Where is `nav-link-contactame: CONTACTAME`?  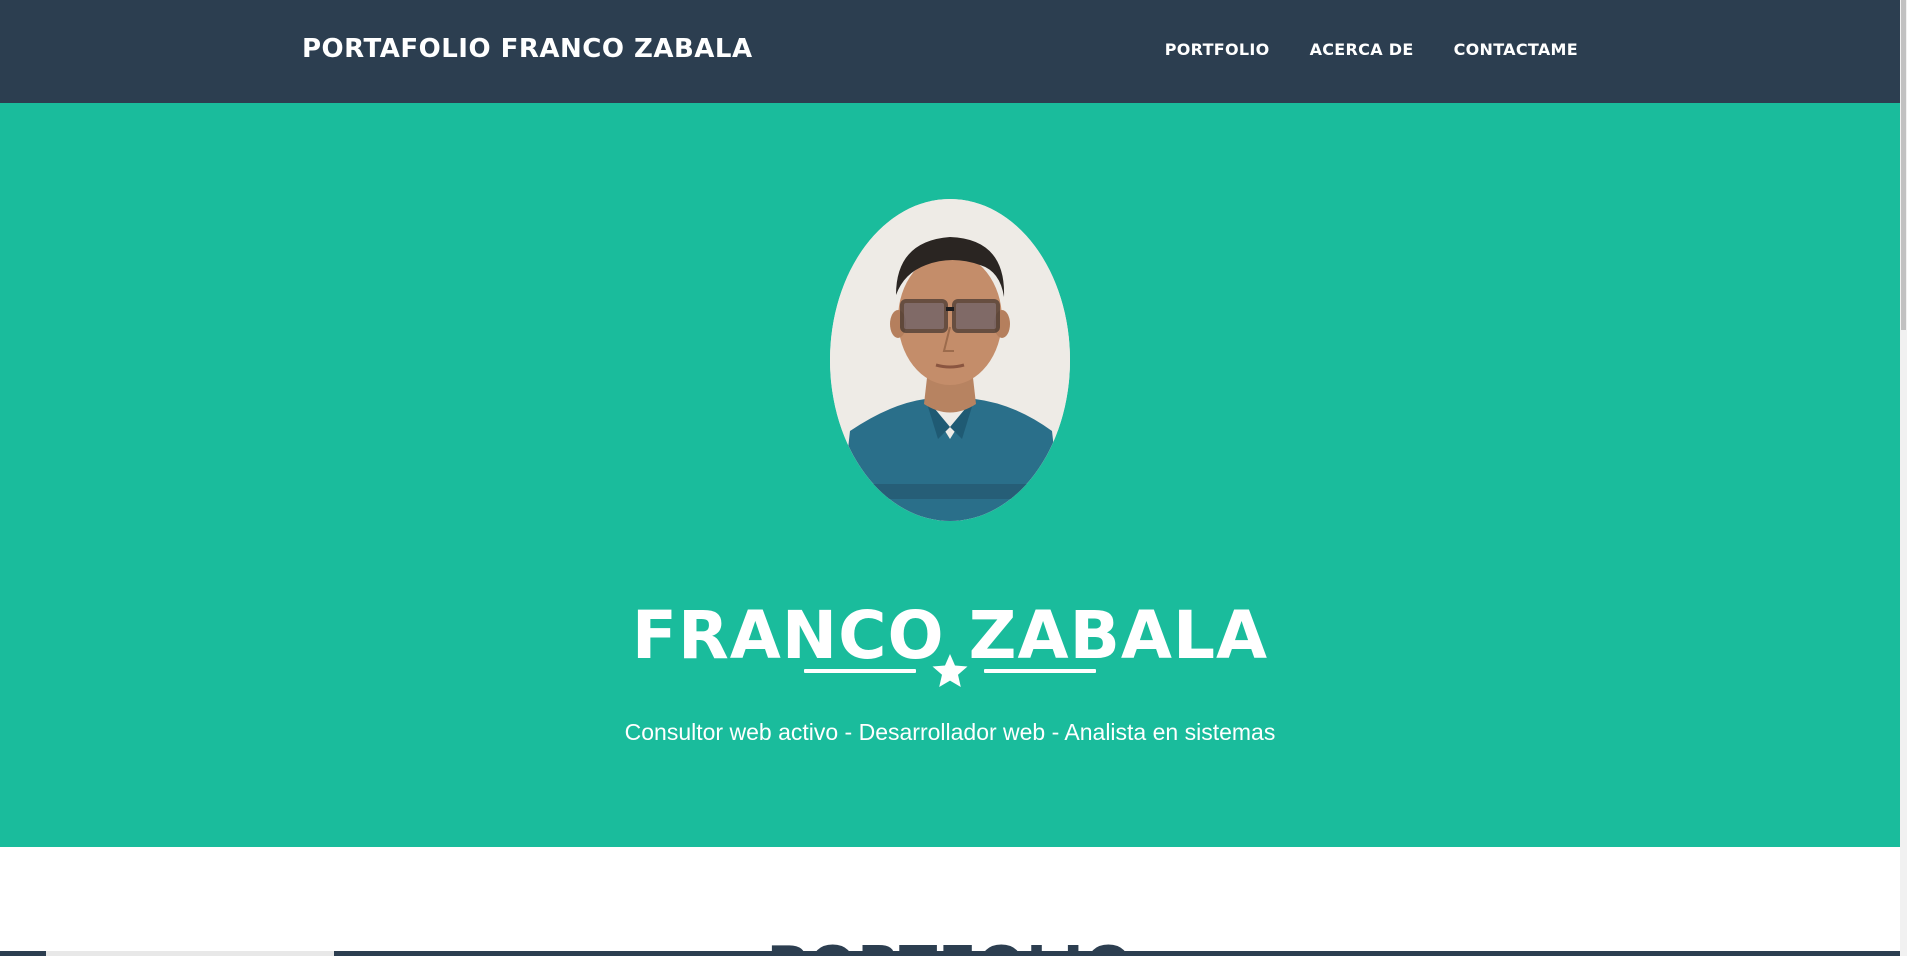
nav-link-contactame: CONTACTAME is located at coordinates (1516, 49).